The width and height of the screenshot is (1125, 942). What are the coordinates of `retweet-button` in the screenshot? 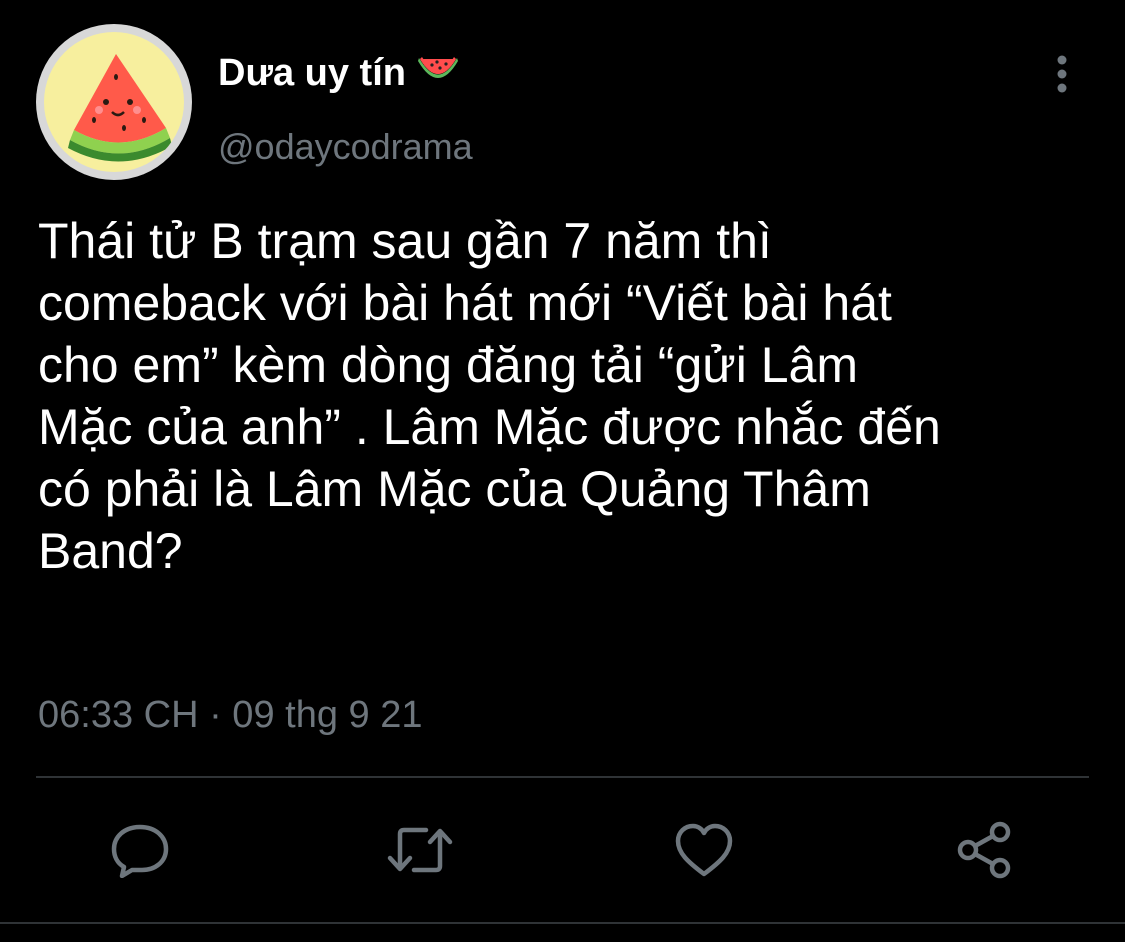 It's located at (420, 852).